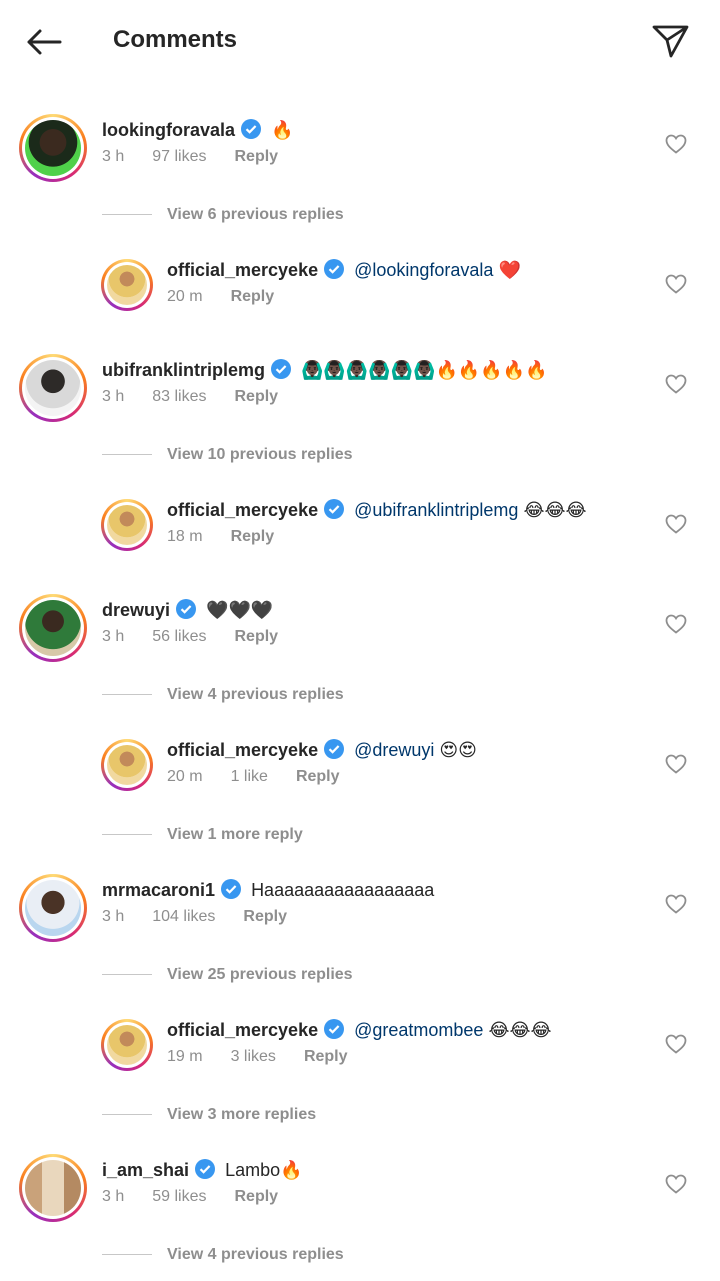 The height and width of the screenshot is (1281, 720). Describe the element at coordinates (183, 370) in the screenshot. I see `username: ubifranklintriplemg` at that location.